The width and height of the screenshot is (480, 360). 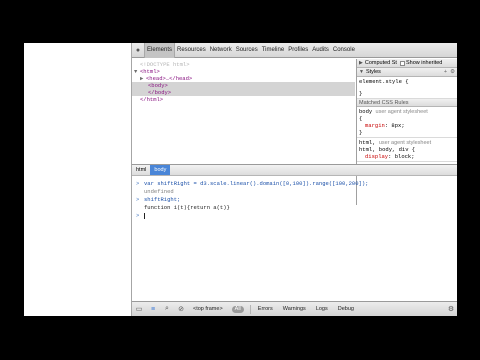 I want to click on styles-header: ▼ Styles + ⚙, so click(x=407, y=72).